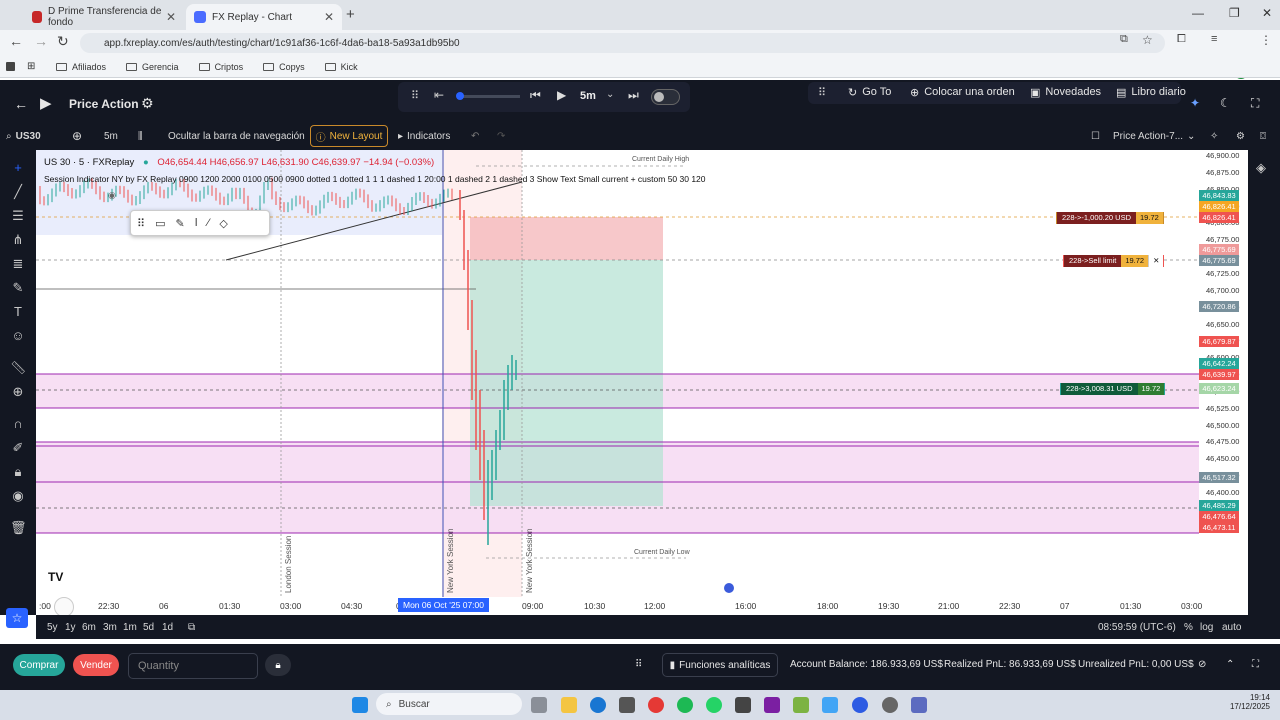  I want to click on step-back-icon: ⏮, so click(535, 95).